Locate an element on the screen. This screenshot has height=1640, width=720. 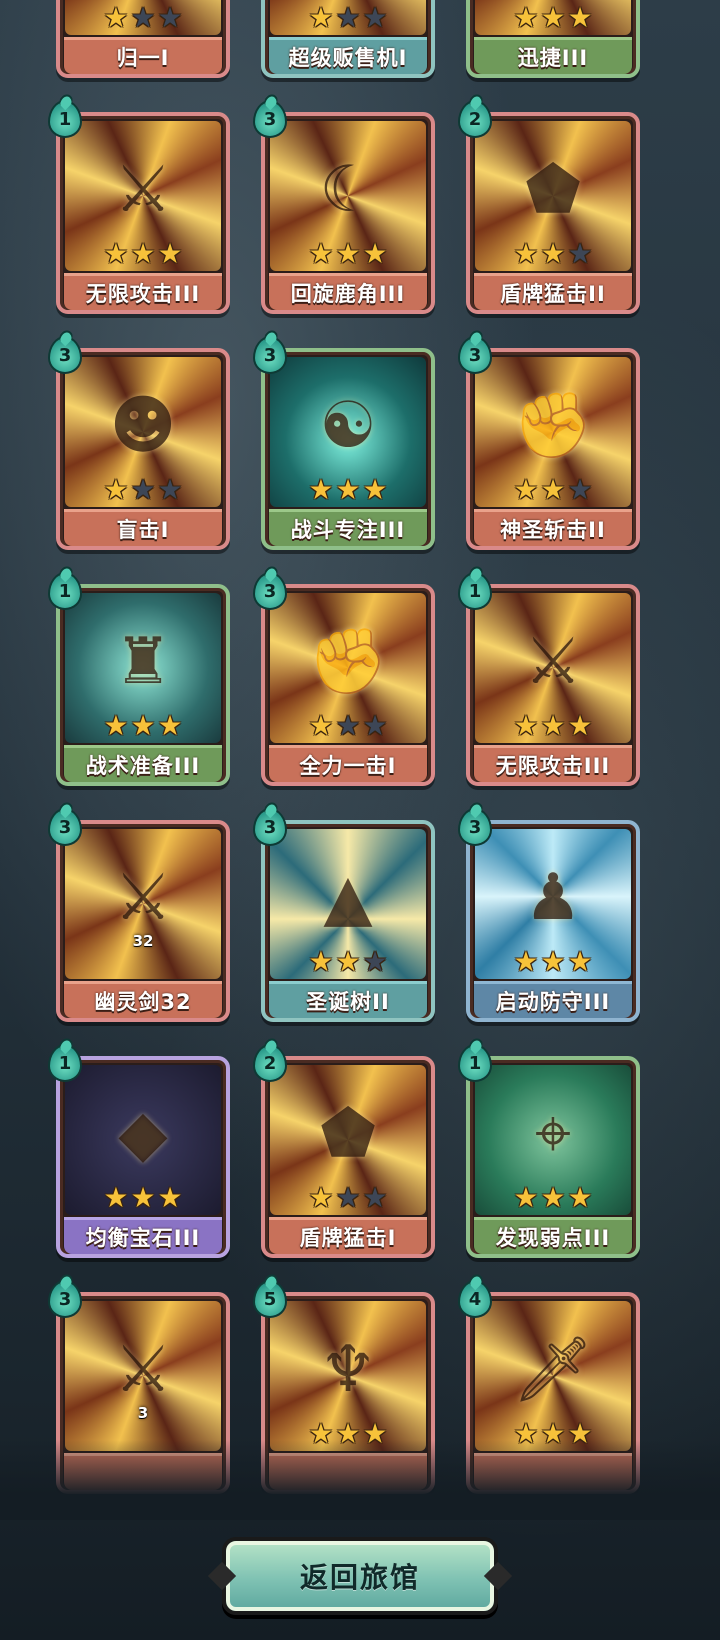
card-name: 盾牌猛击I is located at coordinates (348, 1235).